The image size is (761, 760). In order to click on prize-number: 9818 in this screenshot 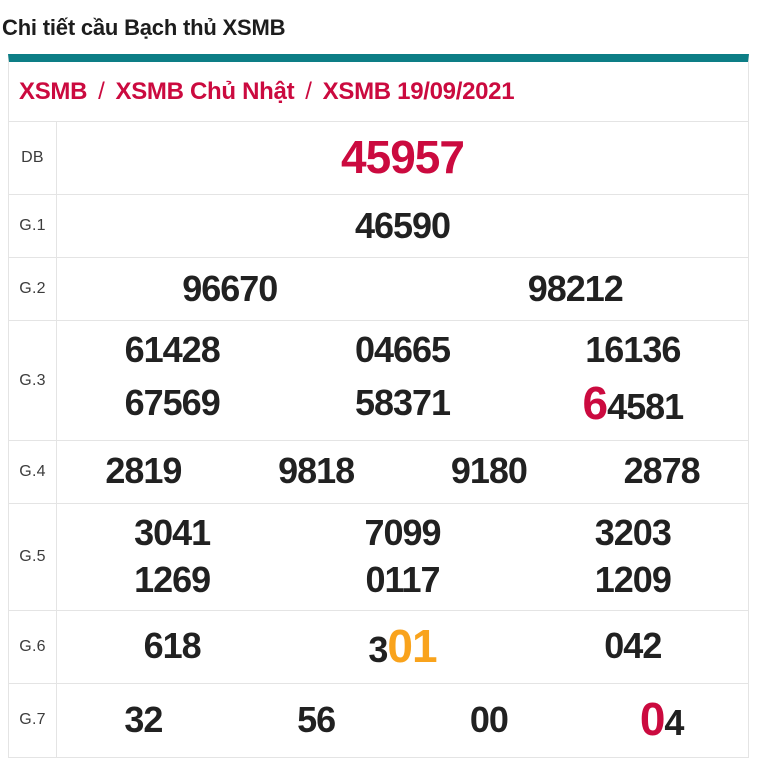, I will do `click(316, 471)`.